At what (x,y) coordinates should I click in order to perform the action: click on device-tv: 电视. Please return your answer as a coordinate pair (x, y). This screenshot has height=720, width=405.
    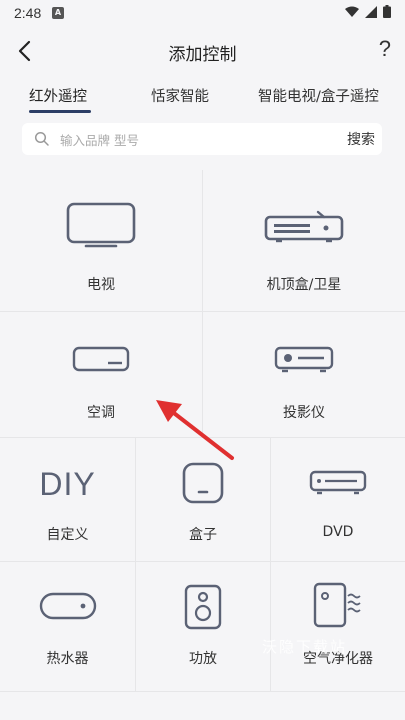
    Looking at the image, I should click on (101, 241).